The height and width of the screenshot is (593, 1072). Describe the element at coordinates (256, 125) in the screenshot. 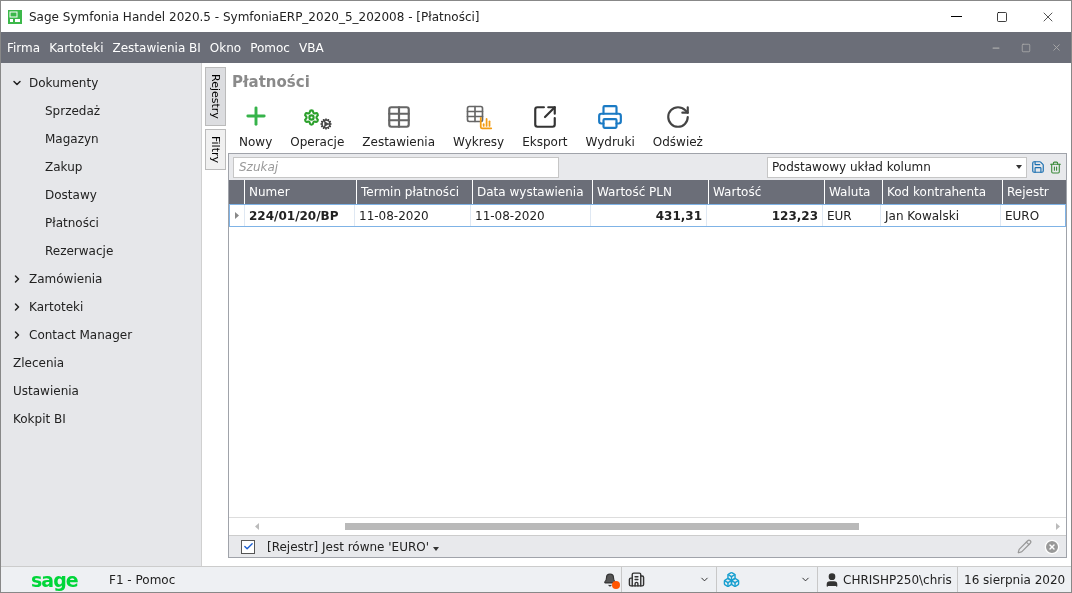

I see `toolbar-button: Nowy` at that location.